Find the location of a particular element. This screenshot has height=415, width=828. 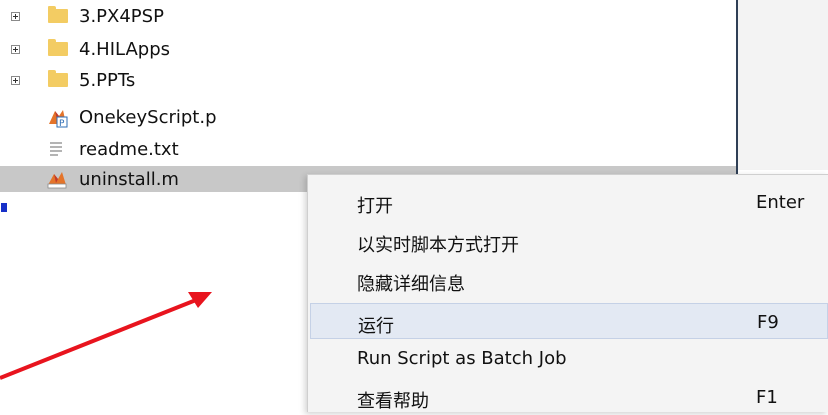

annotation-arrow is located at coordinates (106, 336).